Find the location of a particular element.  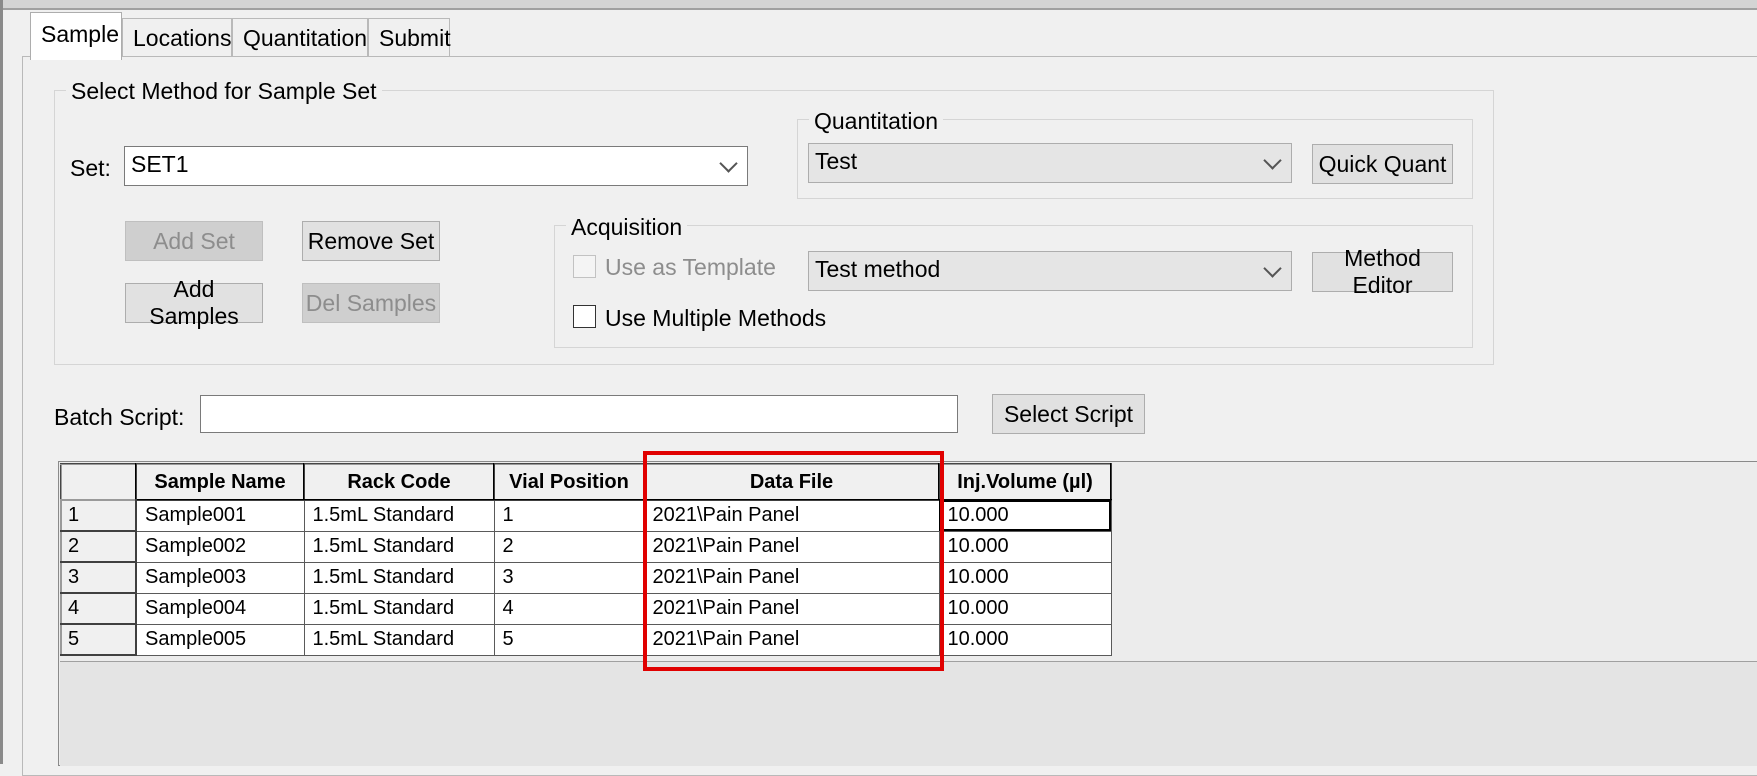

cell-vial-position: 3 is located at coordinates (569, 577).